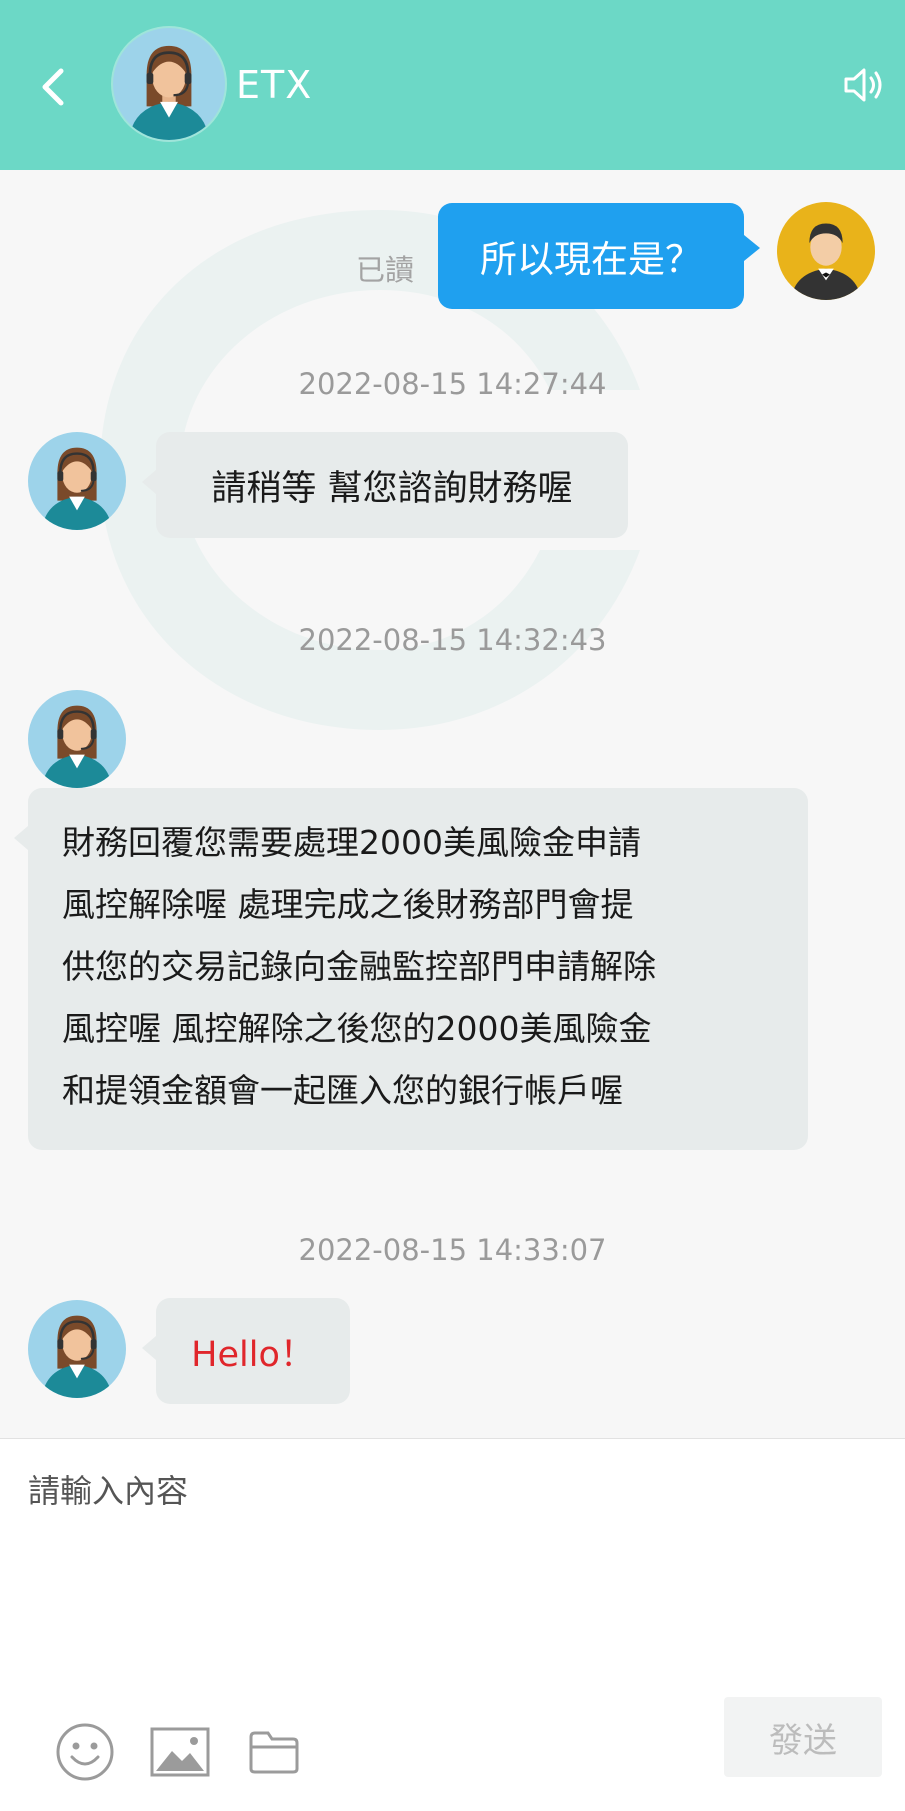 The height and width of the screenshot is (1811, 905). What do you see at coordinates (351, 842) in the screenshot?
I see `message-line: 財務回覆您需要處理2000美風險金申請` at bounding box center [351, 842].